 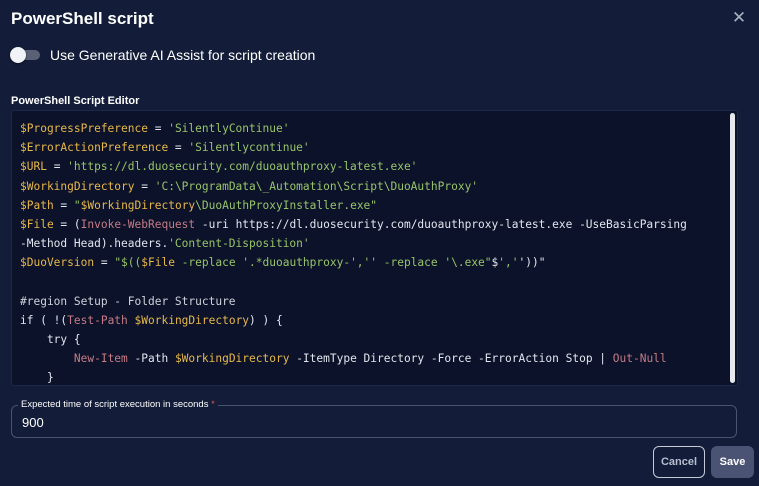 I want to click on cancel-button: Cancel, so click(x=679, y=462).